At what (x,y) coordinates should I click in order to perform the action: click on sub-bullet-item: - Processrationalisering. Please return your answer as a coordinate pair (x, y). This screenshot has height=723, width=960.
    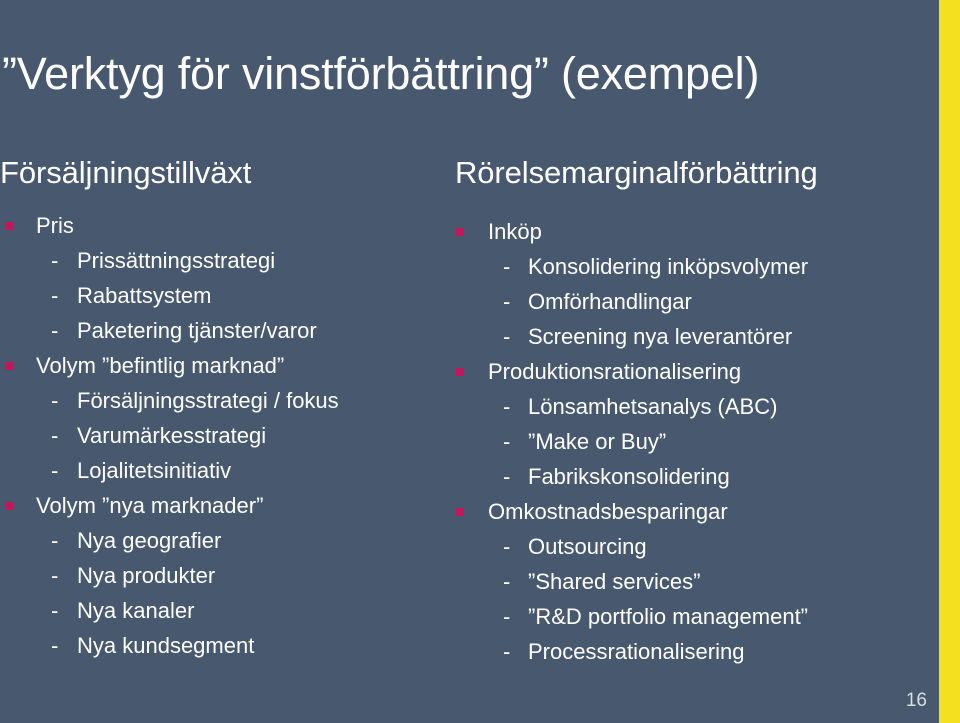
    Looking at the image, I should click on (690, 651).